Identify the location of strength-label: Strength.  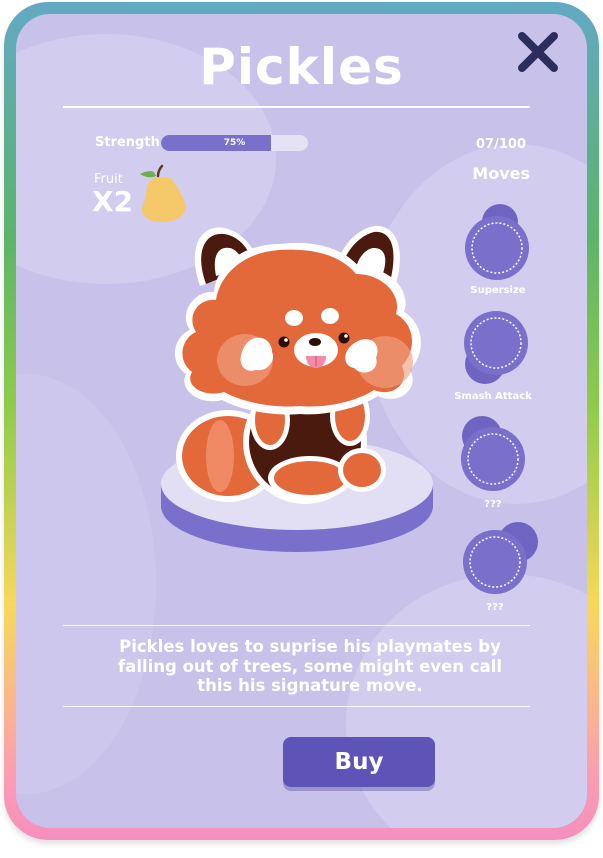
(127, 142).